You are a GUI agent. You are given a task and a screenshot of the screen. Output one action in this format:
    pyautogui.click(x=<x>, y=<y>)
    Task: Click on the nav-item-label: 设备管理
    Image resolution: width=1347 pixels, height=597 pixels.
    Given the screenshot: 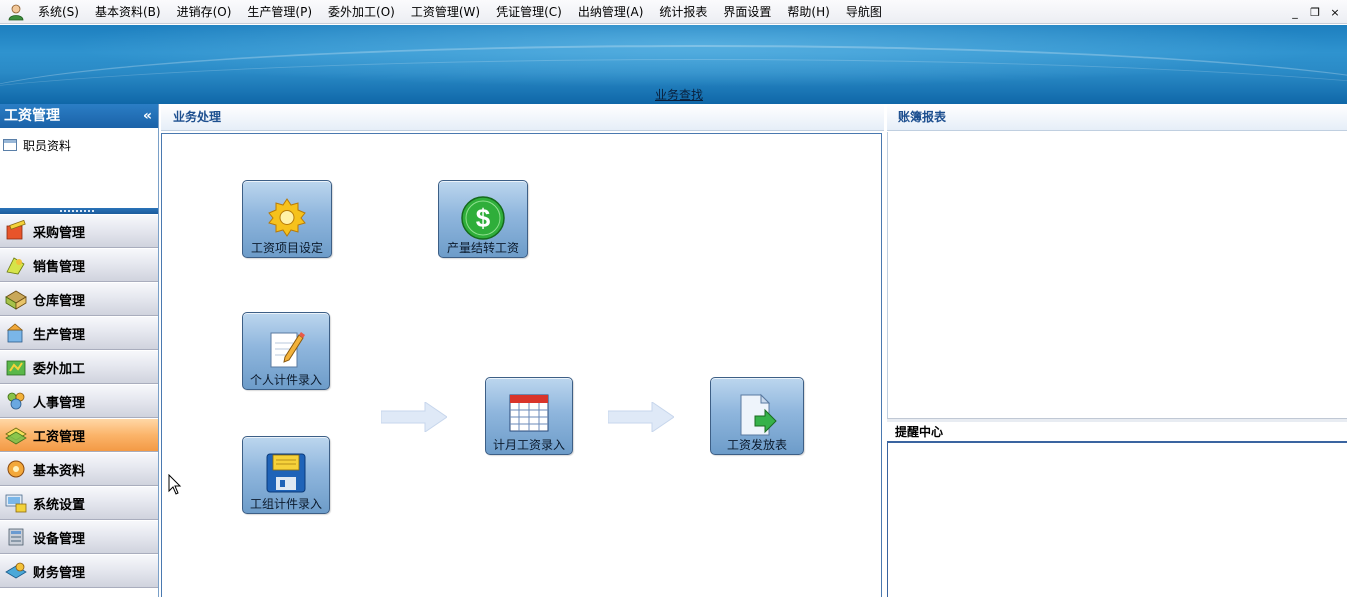 What is the action you would take?
    pyautogui.click(x=59, y=539)
    